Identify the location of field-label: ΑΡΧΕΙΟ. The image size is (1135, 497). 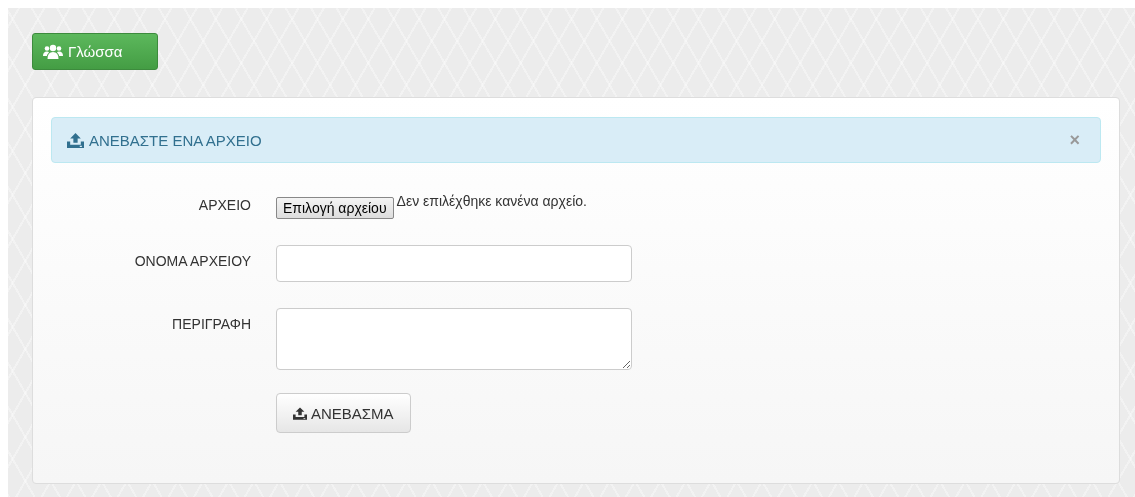
(224, 205).